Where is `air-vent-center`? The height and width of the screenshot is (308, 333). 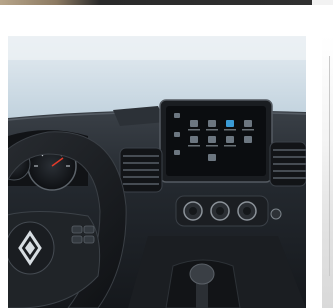 air-vent-center is located at coordinates (141, 170).